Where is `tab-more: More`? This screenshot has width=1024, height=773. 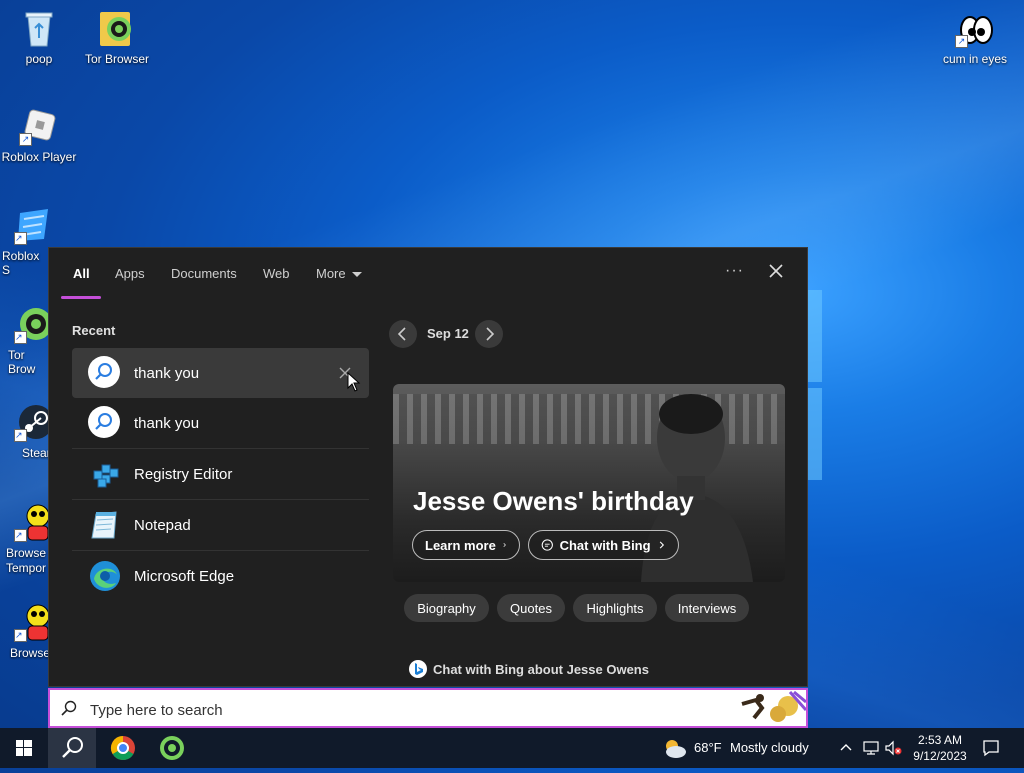 tab-more: More is located at coordinates (339, 273).